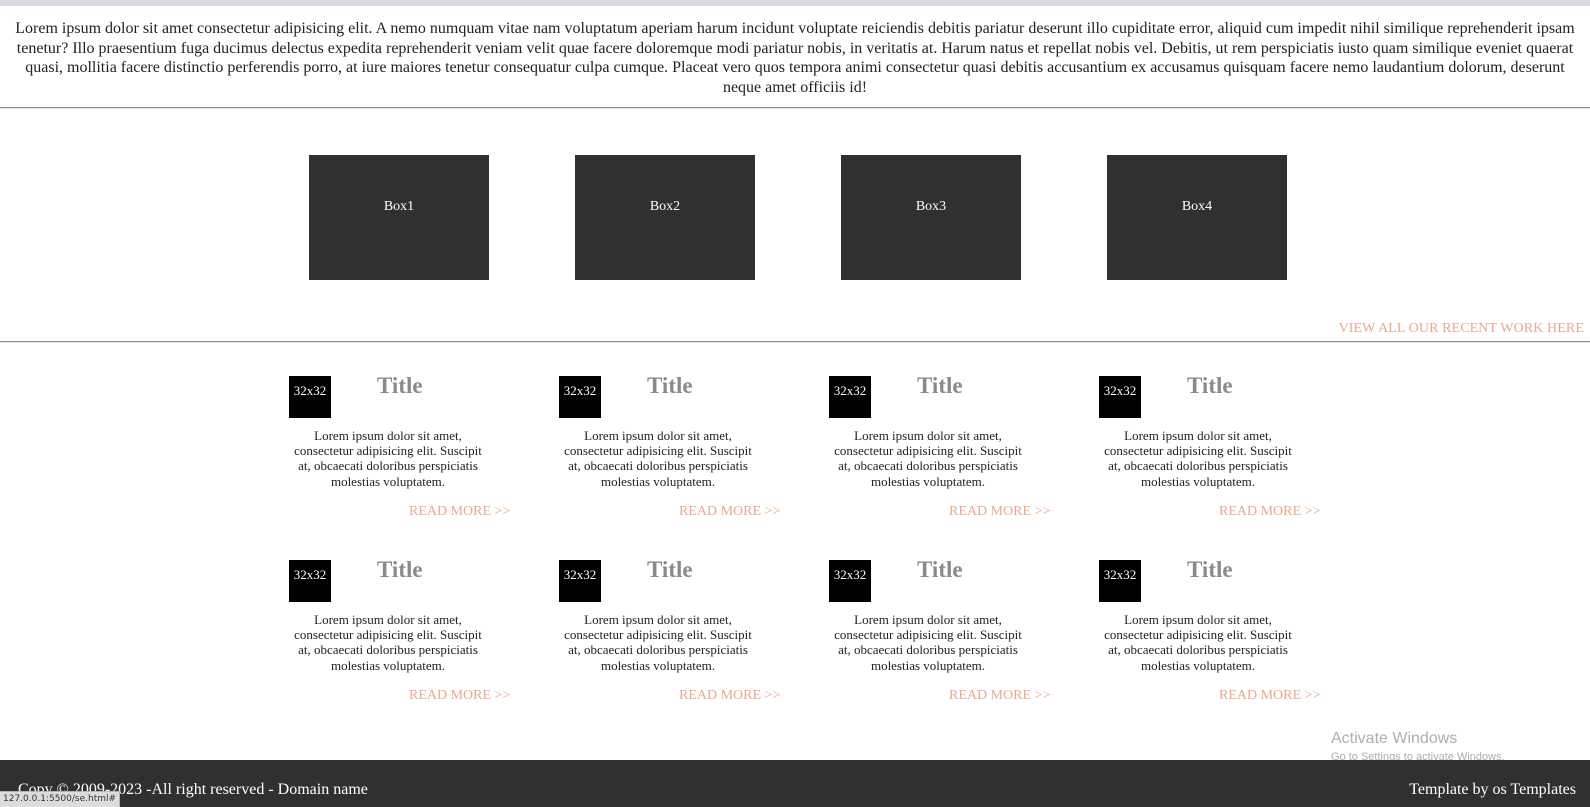 This screenshot has height=807, width=1590. Describe the element at coordinates (665, 217) in the screenshot. I see `box-2: Box2` at that location.